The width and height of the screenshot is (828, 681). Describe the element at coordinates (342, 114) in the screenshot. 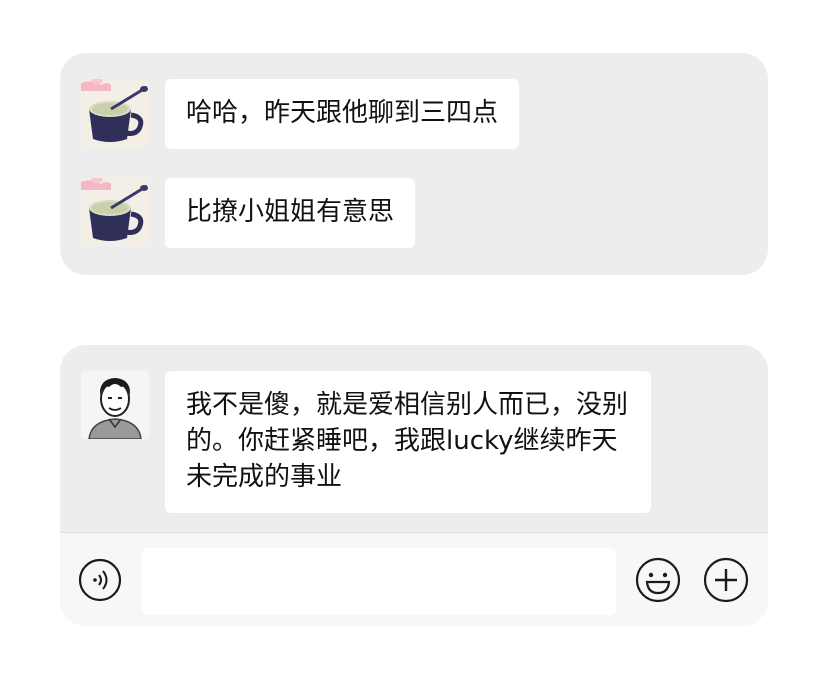

I see `message-bubble: 哈哈，昨天跟他聊到三四点` at that location.